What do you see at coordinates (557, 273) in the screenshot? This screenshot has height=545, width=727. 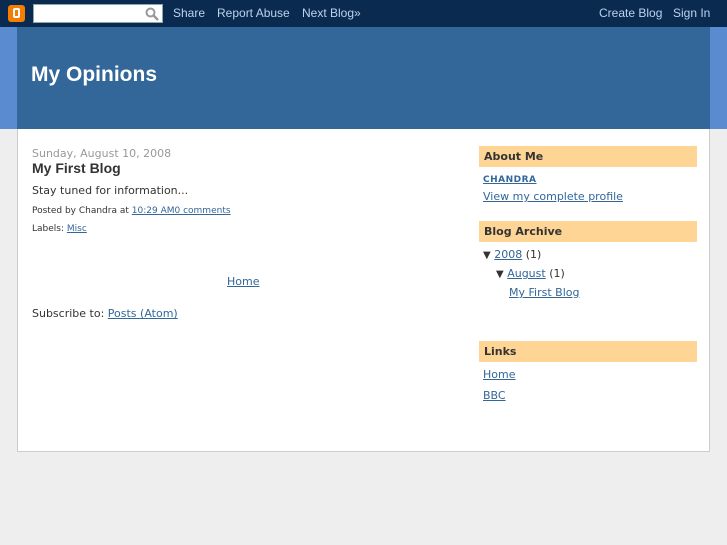 I see `archive-month-count: (1)` at bounding box center [557, 273].